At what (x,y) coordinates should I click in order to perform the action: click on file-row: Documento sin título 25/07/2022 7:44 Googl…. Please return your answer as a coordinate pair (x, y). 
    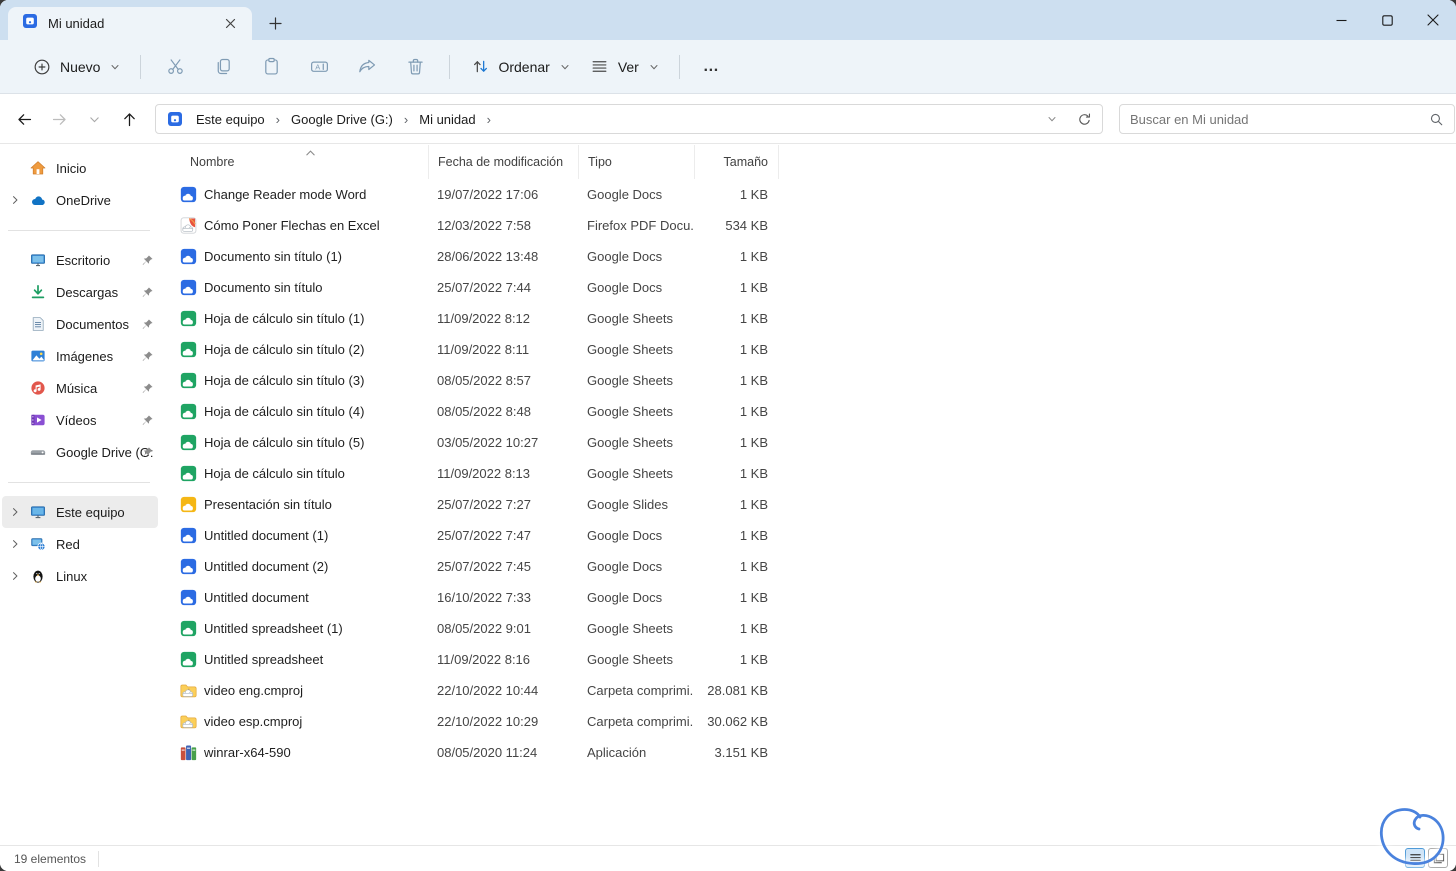
    Looking at the image, I should click on (808, 287).